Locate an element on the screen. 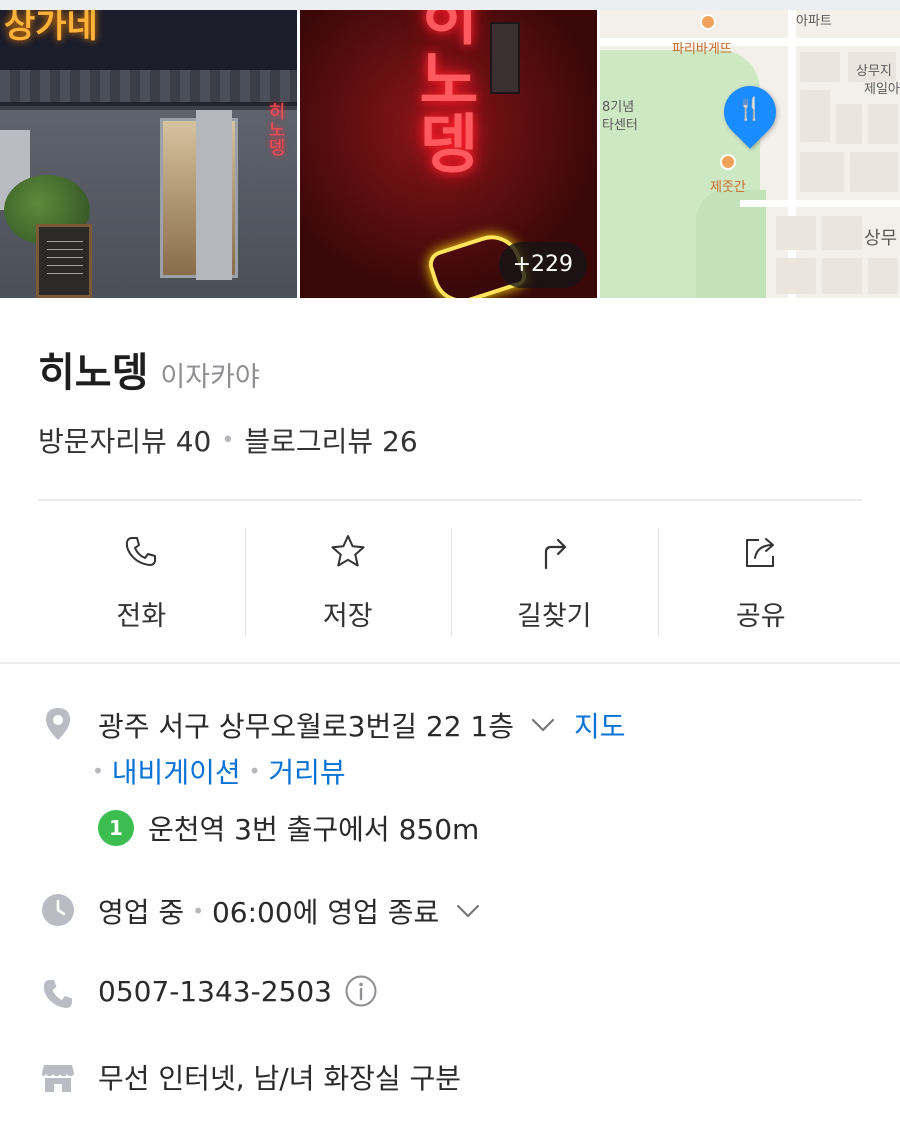 This screenshot has height=1123, width=900. action-bar: 전화 저장 길찾기 공유 is located at coordinates (451, 582).